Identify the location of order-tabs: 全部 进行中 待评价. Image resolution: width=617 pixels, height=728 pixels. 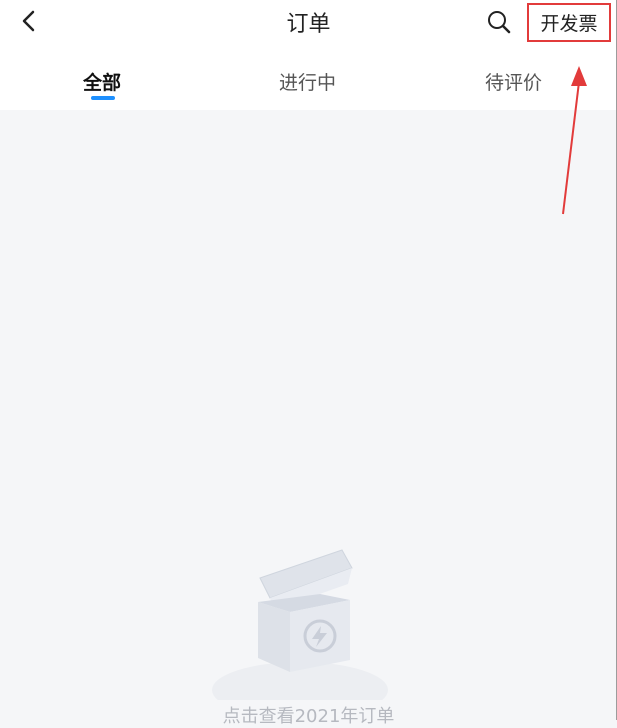
(308, 77).